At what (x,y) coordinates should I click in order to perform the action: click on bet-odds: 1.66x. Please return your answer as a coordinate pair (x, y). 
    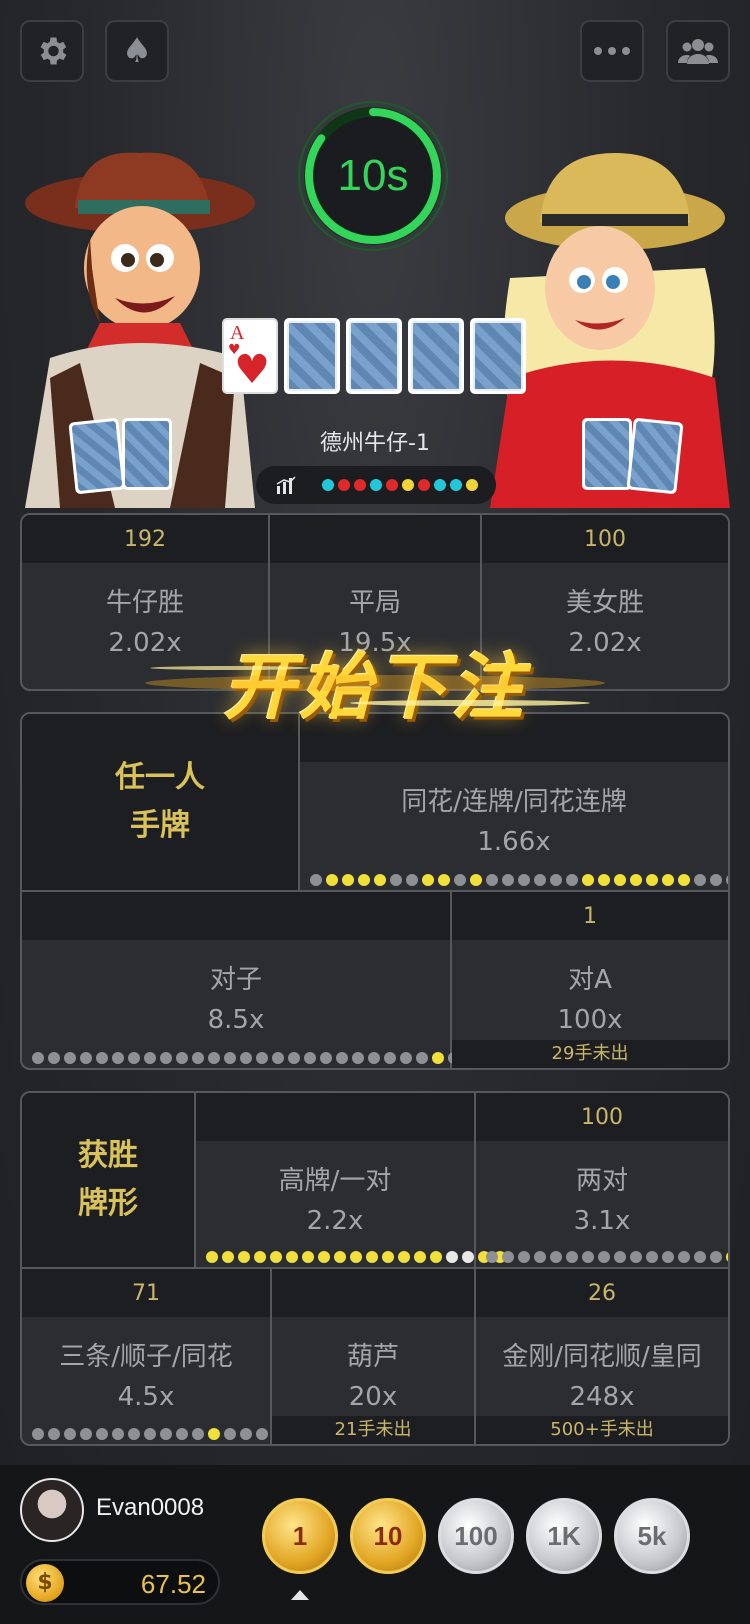
    Looking at the image, I should click on (514, 842).